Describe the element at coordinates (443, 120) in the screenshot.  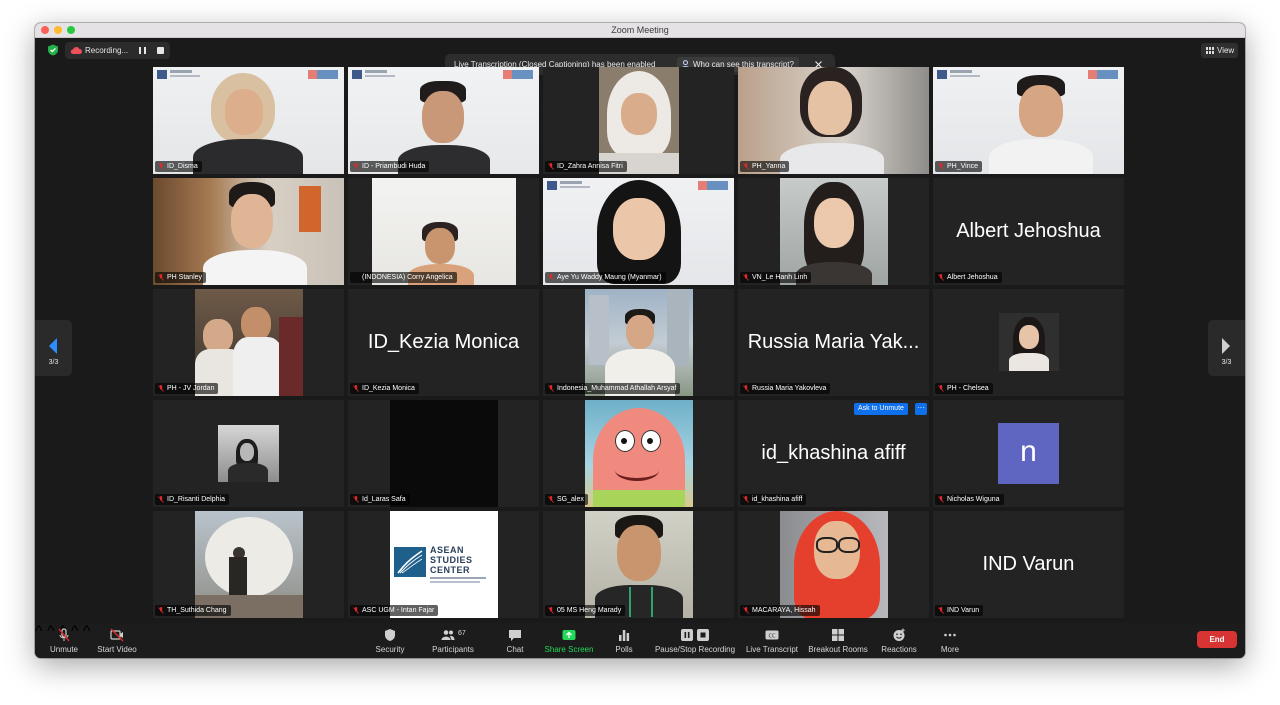
I see `participant-tile: ID - Priambudi Huda` at that location.